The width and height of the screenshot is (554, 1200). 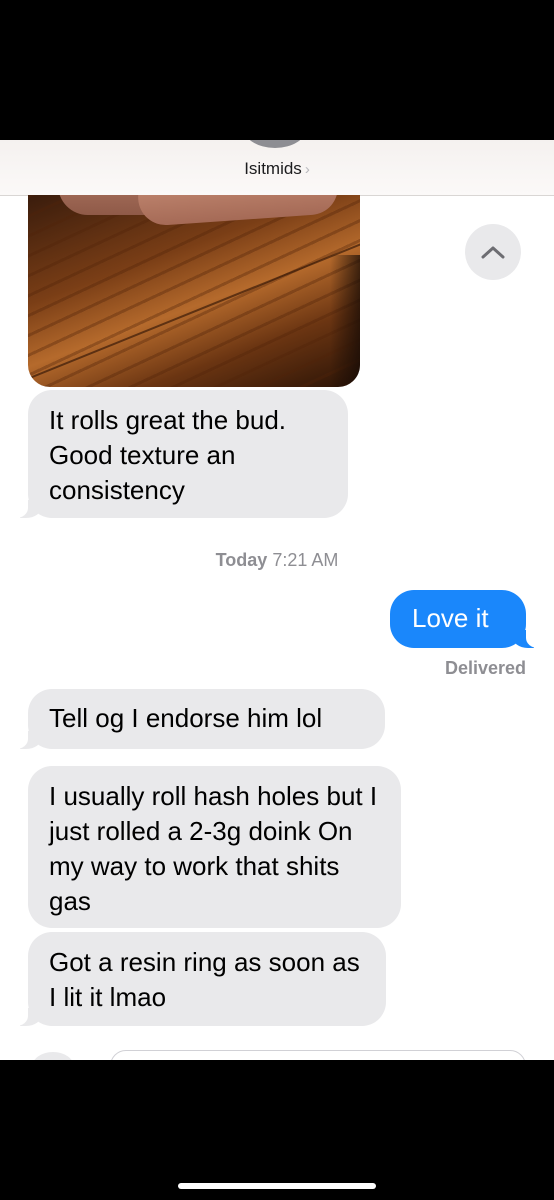 What do you see at coordinates (305, 560) in the screenshot?
I see `timestamp-time: 7:21 AM` at bounding box center [305, 560].